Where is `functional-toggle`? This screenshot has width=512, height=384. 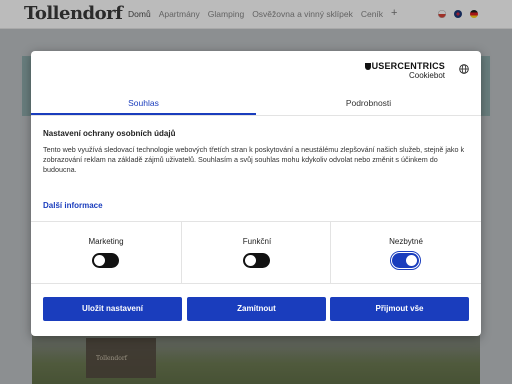 functional-toggle is located at coordinates (256, 260).